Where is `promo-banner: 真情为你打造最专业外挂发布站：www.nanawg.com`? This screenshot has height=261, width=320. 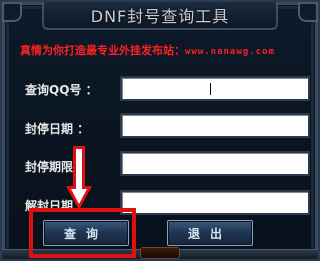
promo-banner: 真情为你打造最专业外挂发布站：www.nanawg.com is located at coordinates (165, 50).